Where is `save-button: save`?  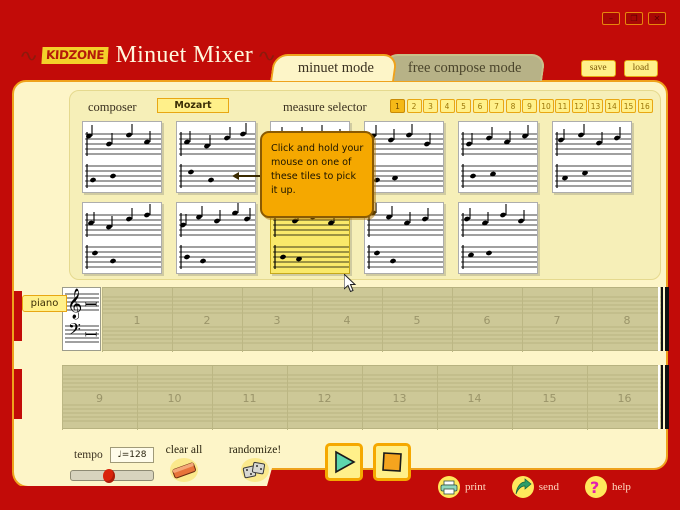 save-button: save is located at coordinates (598, 68).